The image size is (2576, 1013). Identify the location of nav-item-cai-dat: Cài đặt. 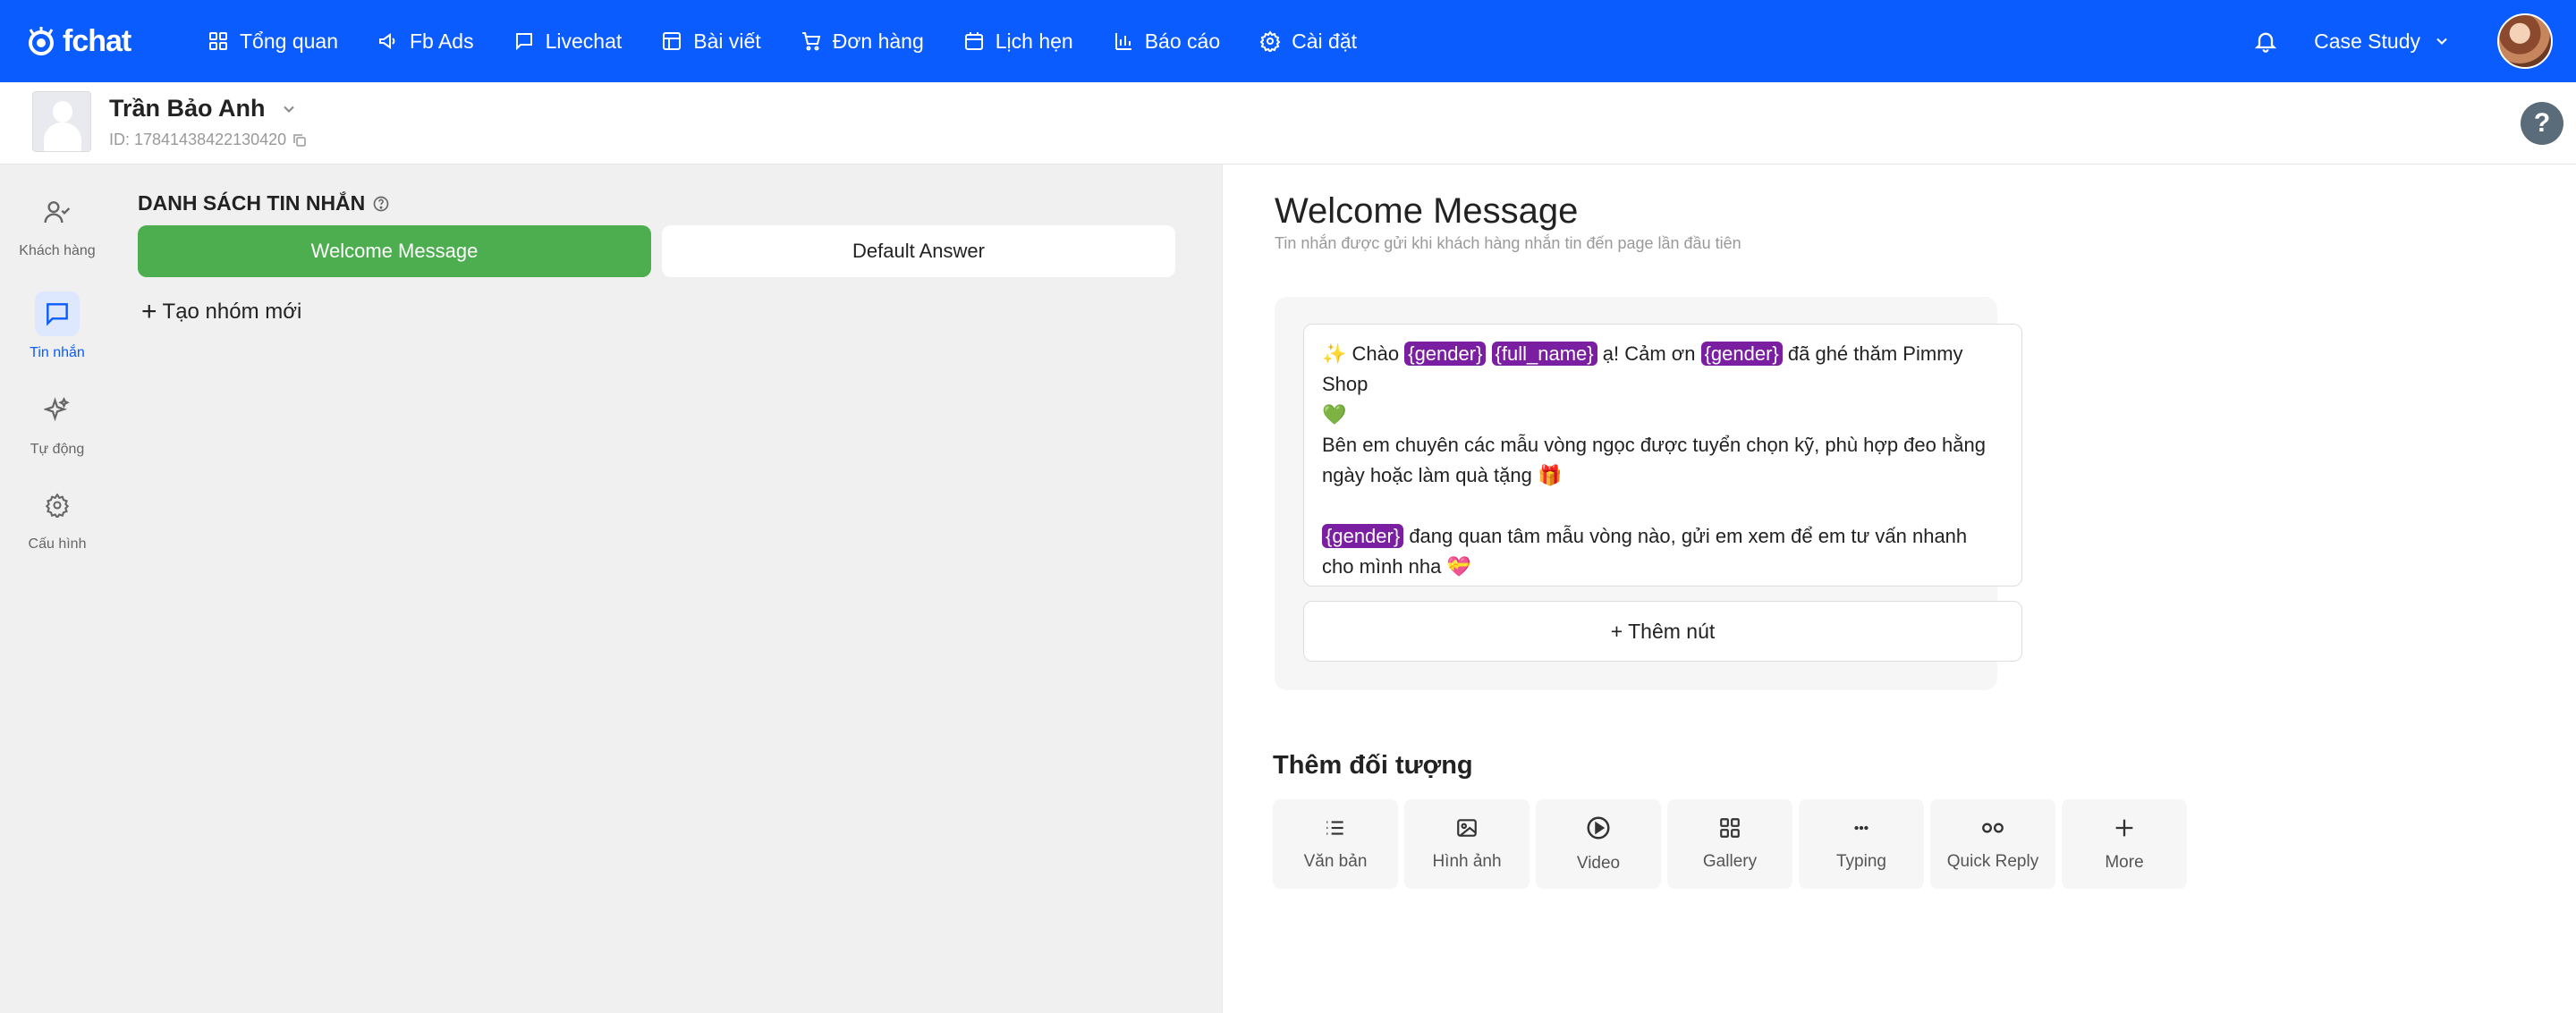
(1308, 42).